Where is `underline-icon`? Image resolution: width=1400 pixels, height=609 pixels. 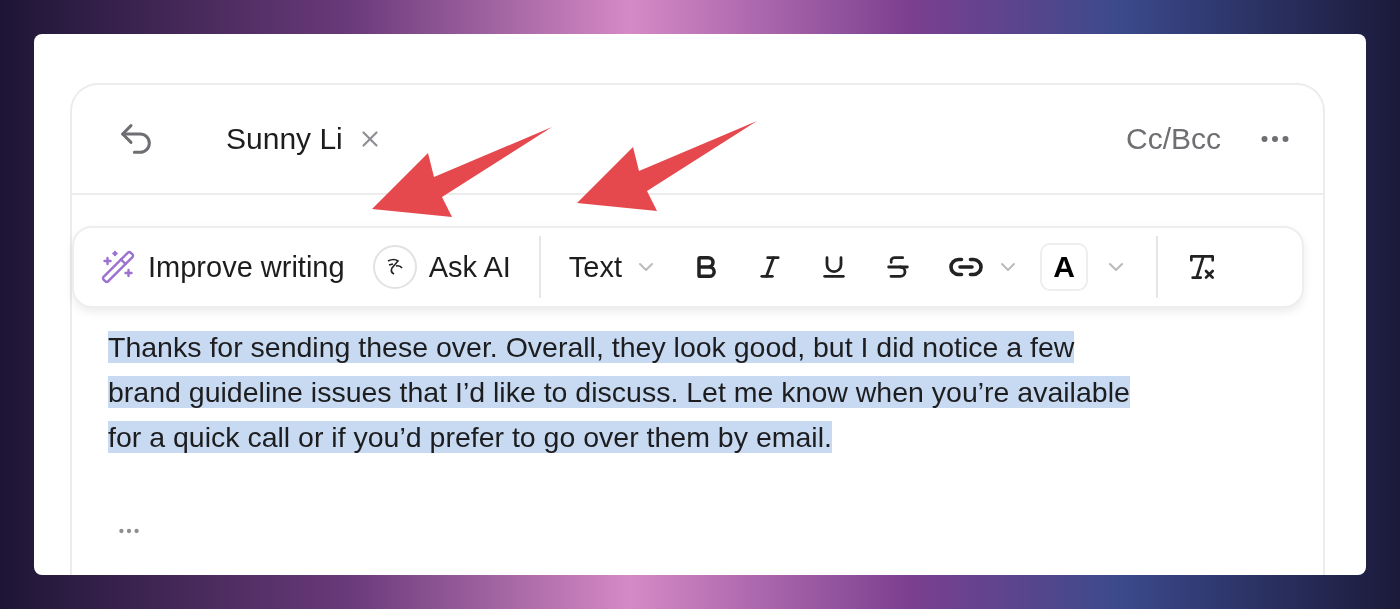 underline-icon is located at coordinates (834, 267).